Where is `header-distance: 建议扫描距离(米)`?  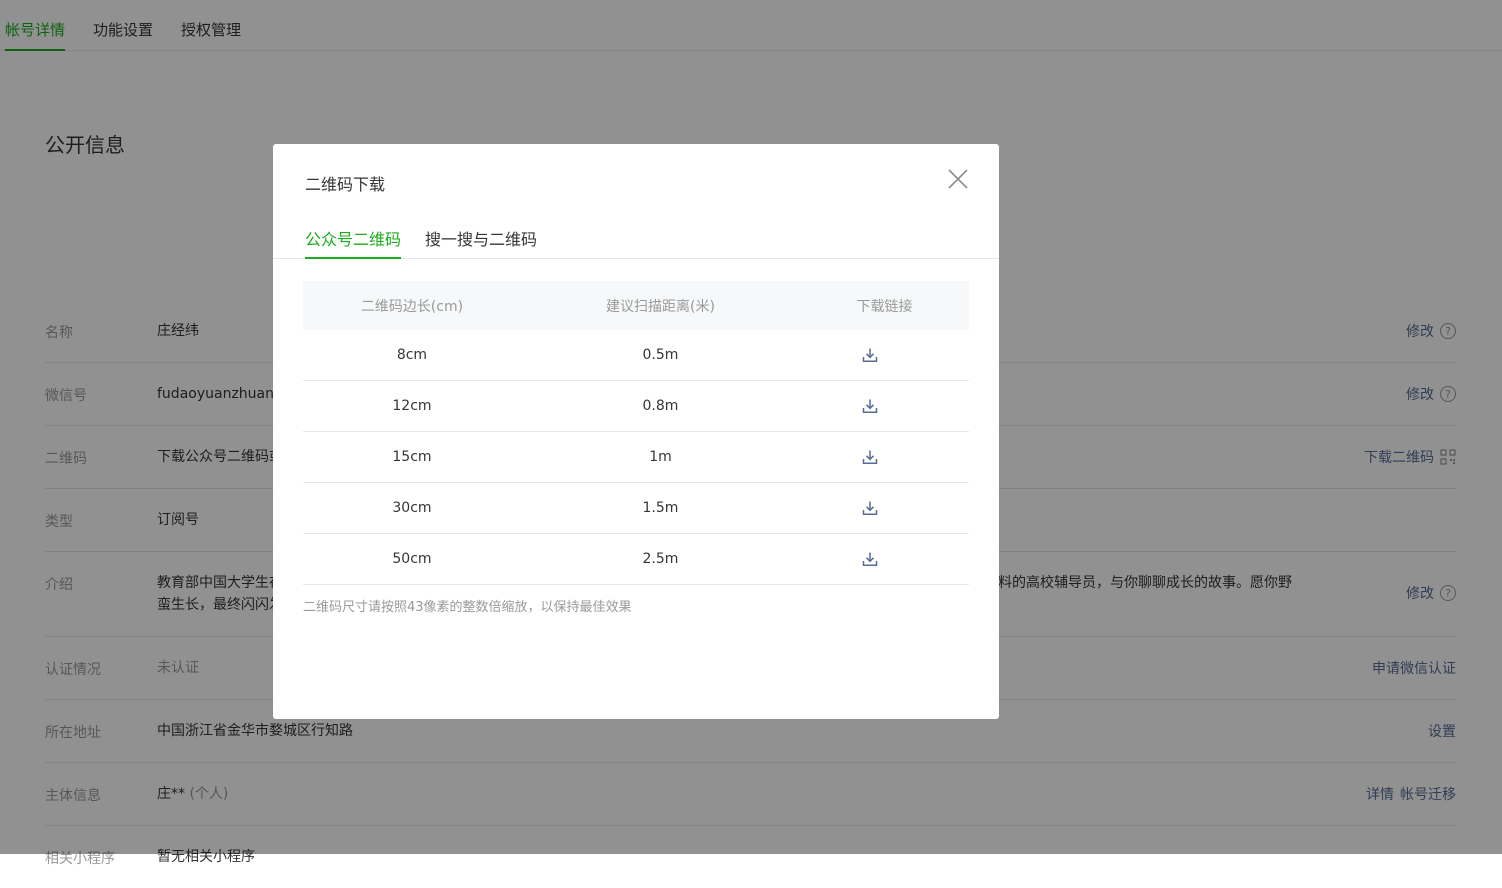
header-distance: 建议扫描距离(米) is located at coordinates (660, 305).